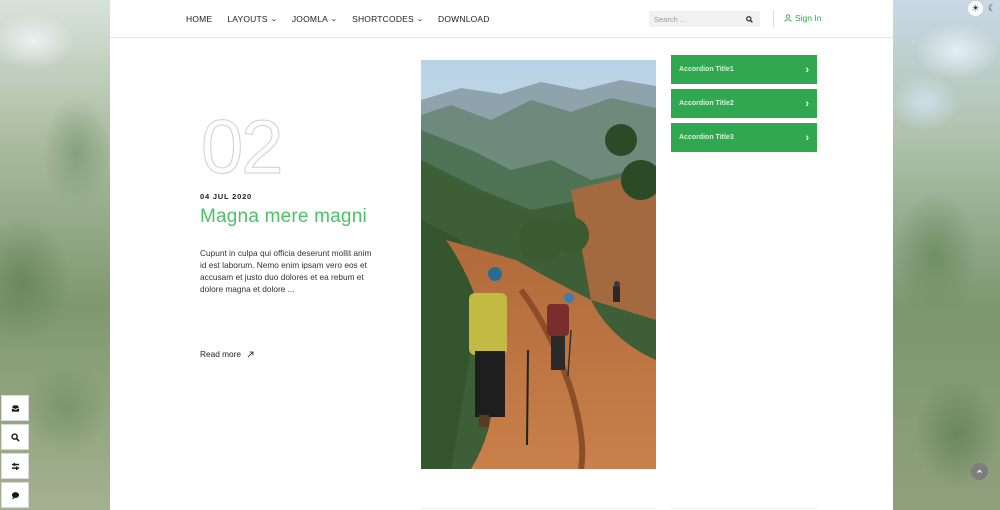 Image resolution: width=1000 pixels, height=510 pixels. What do you see at coordinates (383, 19) in the screenshot?
I see `nav-shortcodes-label: SHORTCODES` at bounding box center [383, 19].